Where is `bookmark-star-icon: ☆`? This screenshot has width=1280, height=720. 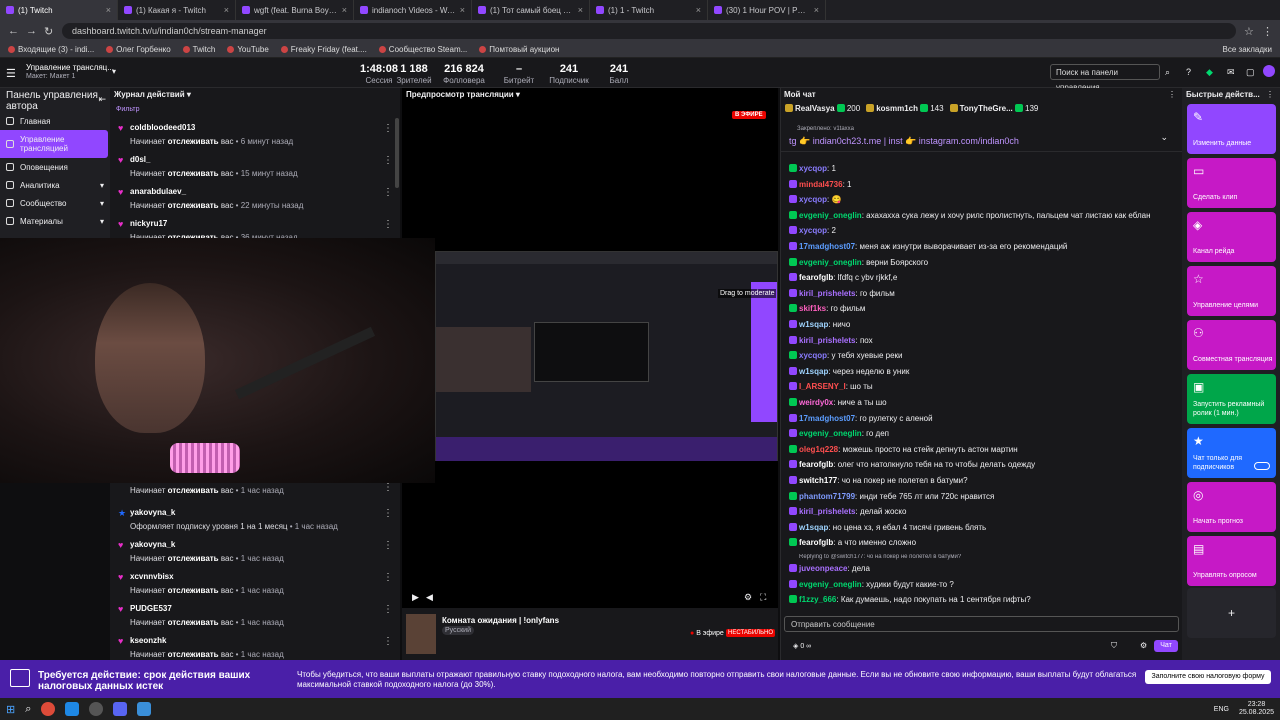
bookmark-star-icon: ☆ is located at coordinates (1249, 31).